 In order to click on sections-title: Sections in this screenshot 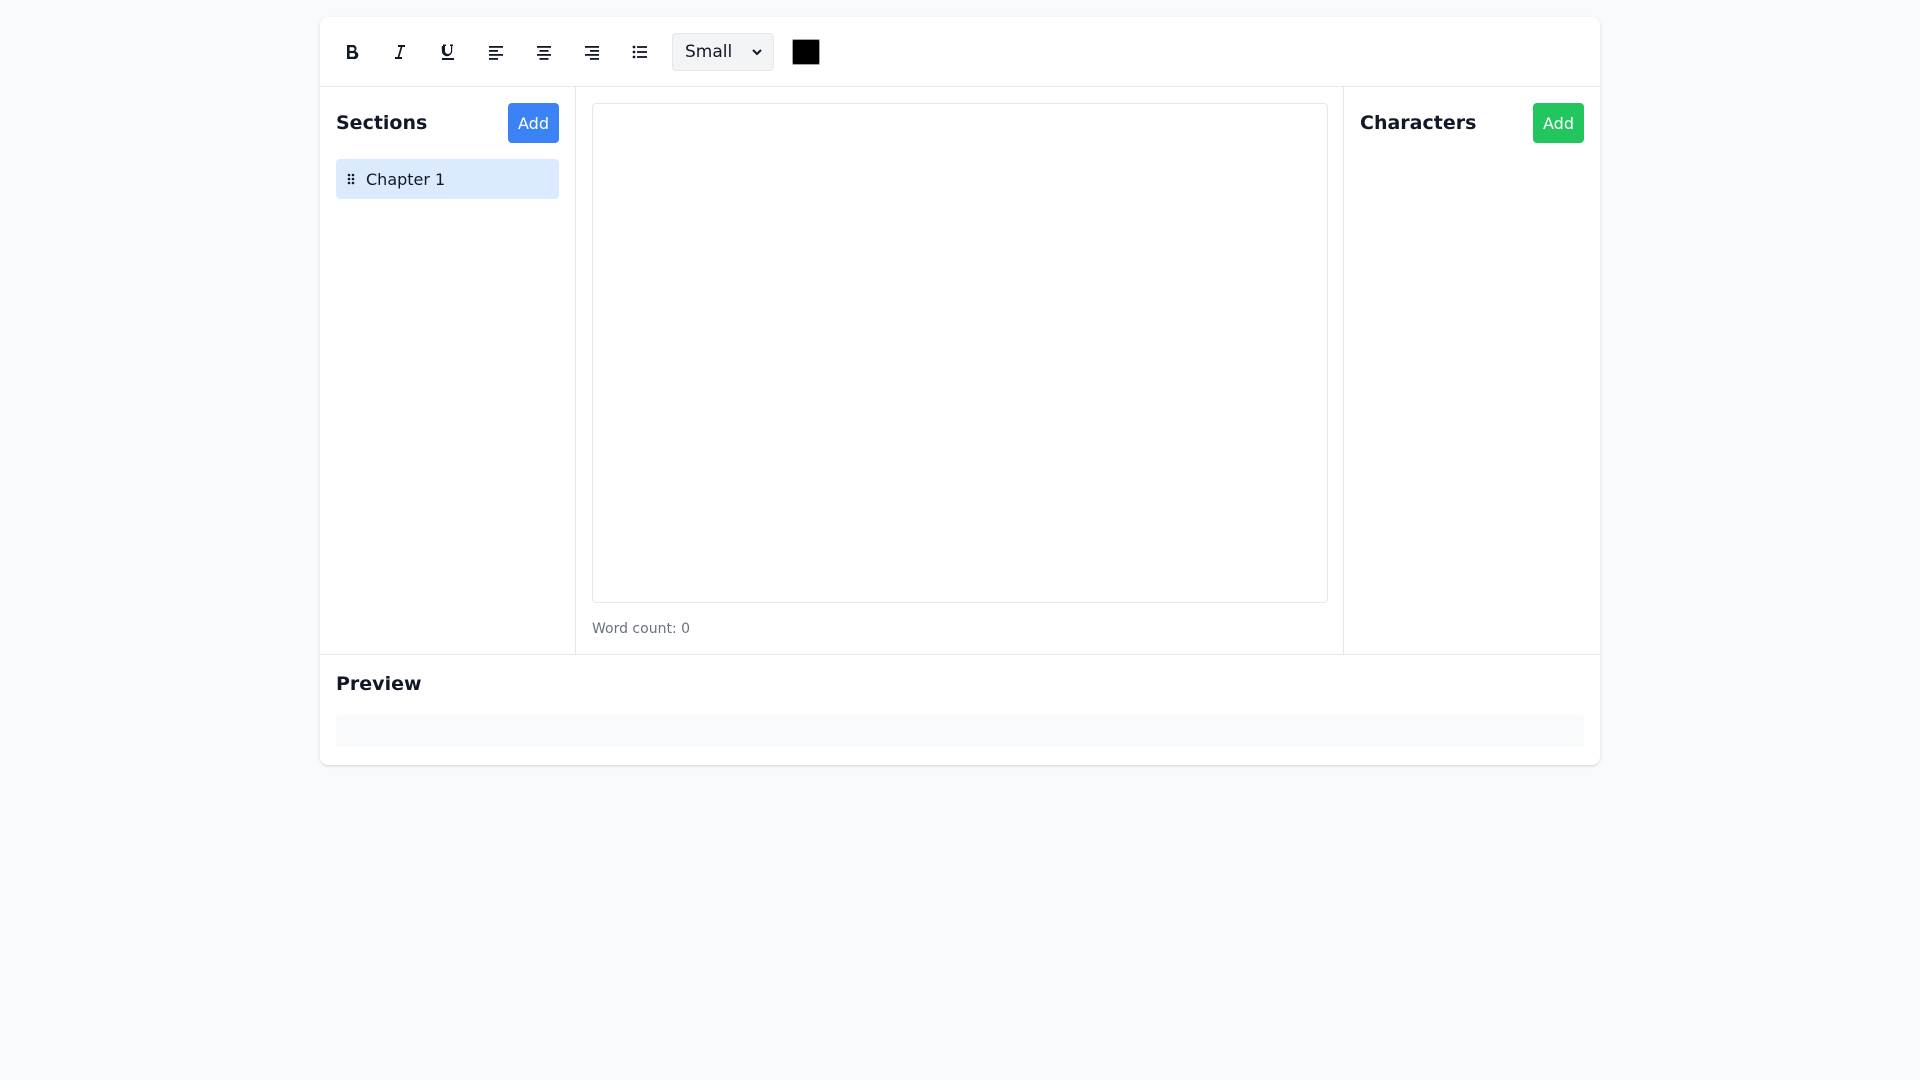, I will do `click(382, 123)`.